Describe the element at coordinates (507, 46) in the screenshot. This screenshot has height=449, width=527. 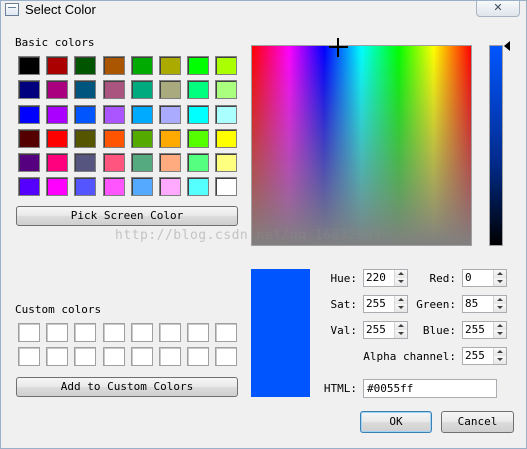
I see `luminance-marker-icon` at that location.